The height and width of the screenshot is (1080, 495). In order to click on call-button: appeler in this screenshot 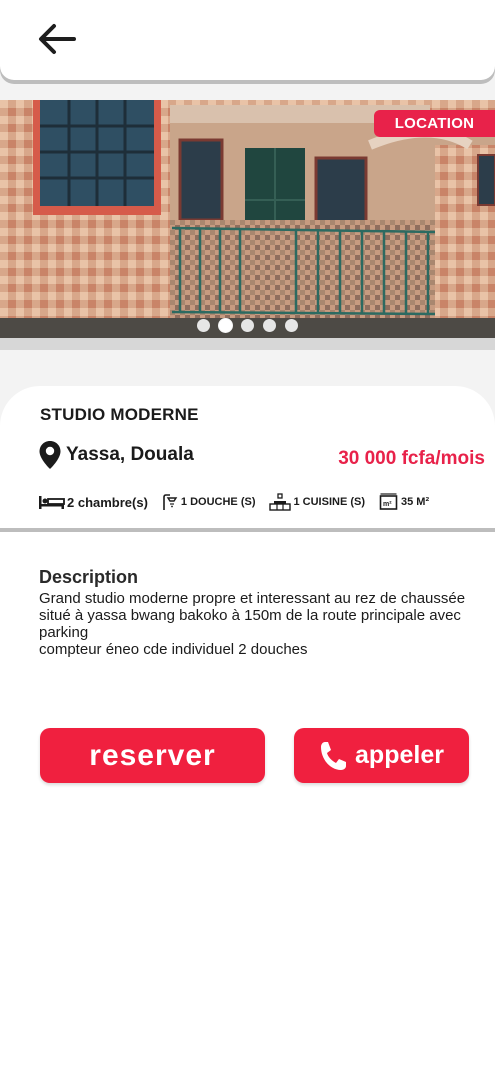, I will do `click(381, 755)`.